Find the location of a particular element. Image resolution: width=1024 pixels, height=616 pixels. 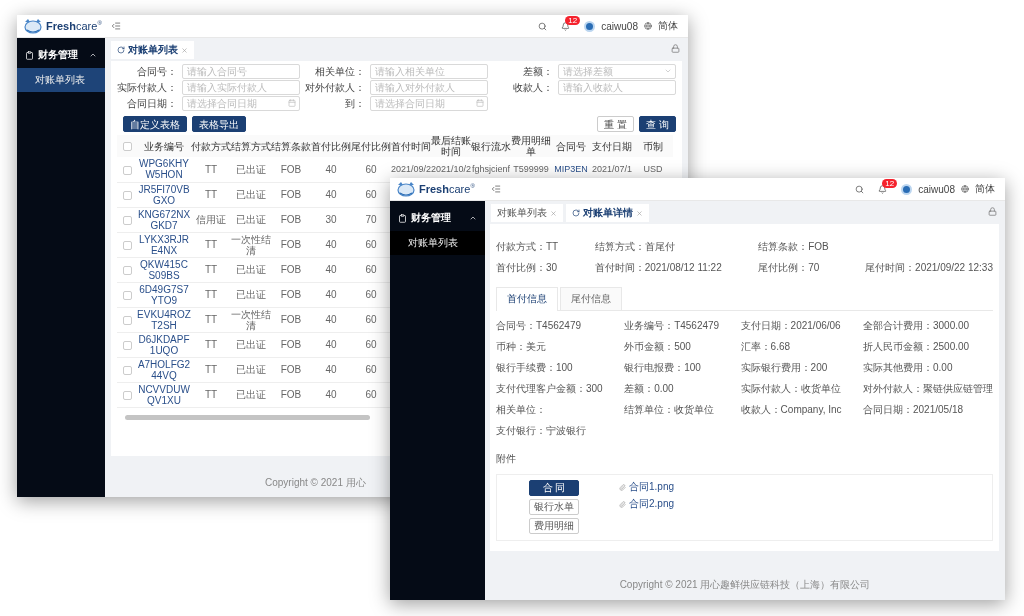

field-label: 差额： is located at coordinates (537, 71).